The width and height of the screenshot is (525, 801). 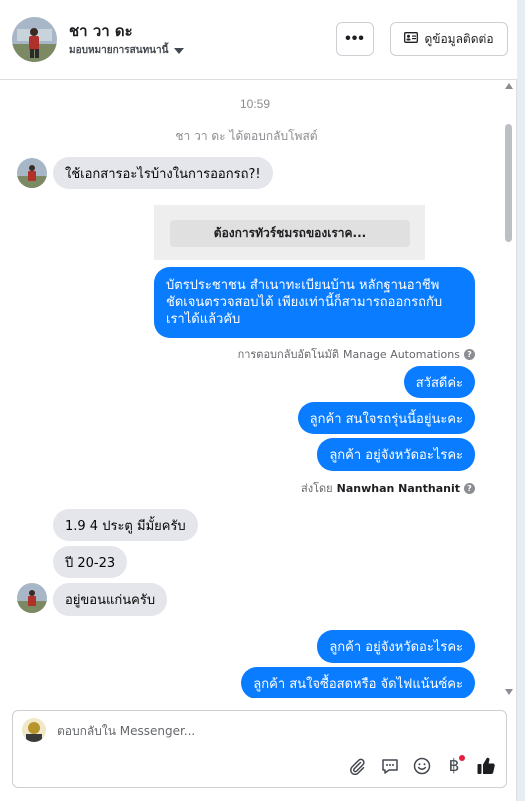 What do you see at coordinates (508, 183) in the screenshot?
I see `scroll-thumb` at bounding box center [508, 183].